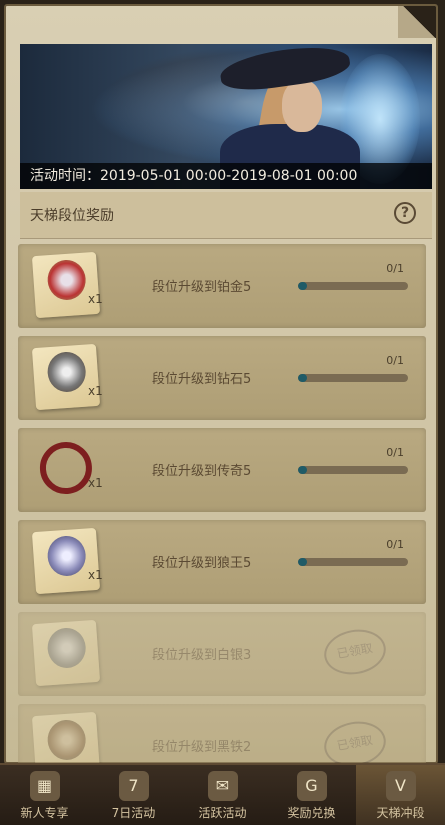 Image resolution: width=445 pixels, height=825 pixels. What do you see at coordinates (226, 215) in the screenshot?
I see `section-header: 天梯段位奖励 ?` at bounding box center [226, 215].